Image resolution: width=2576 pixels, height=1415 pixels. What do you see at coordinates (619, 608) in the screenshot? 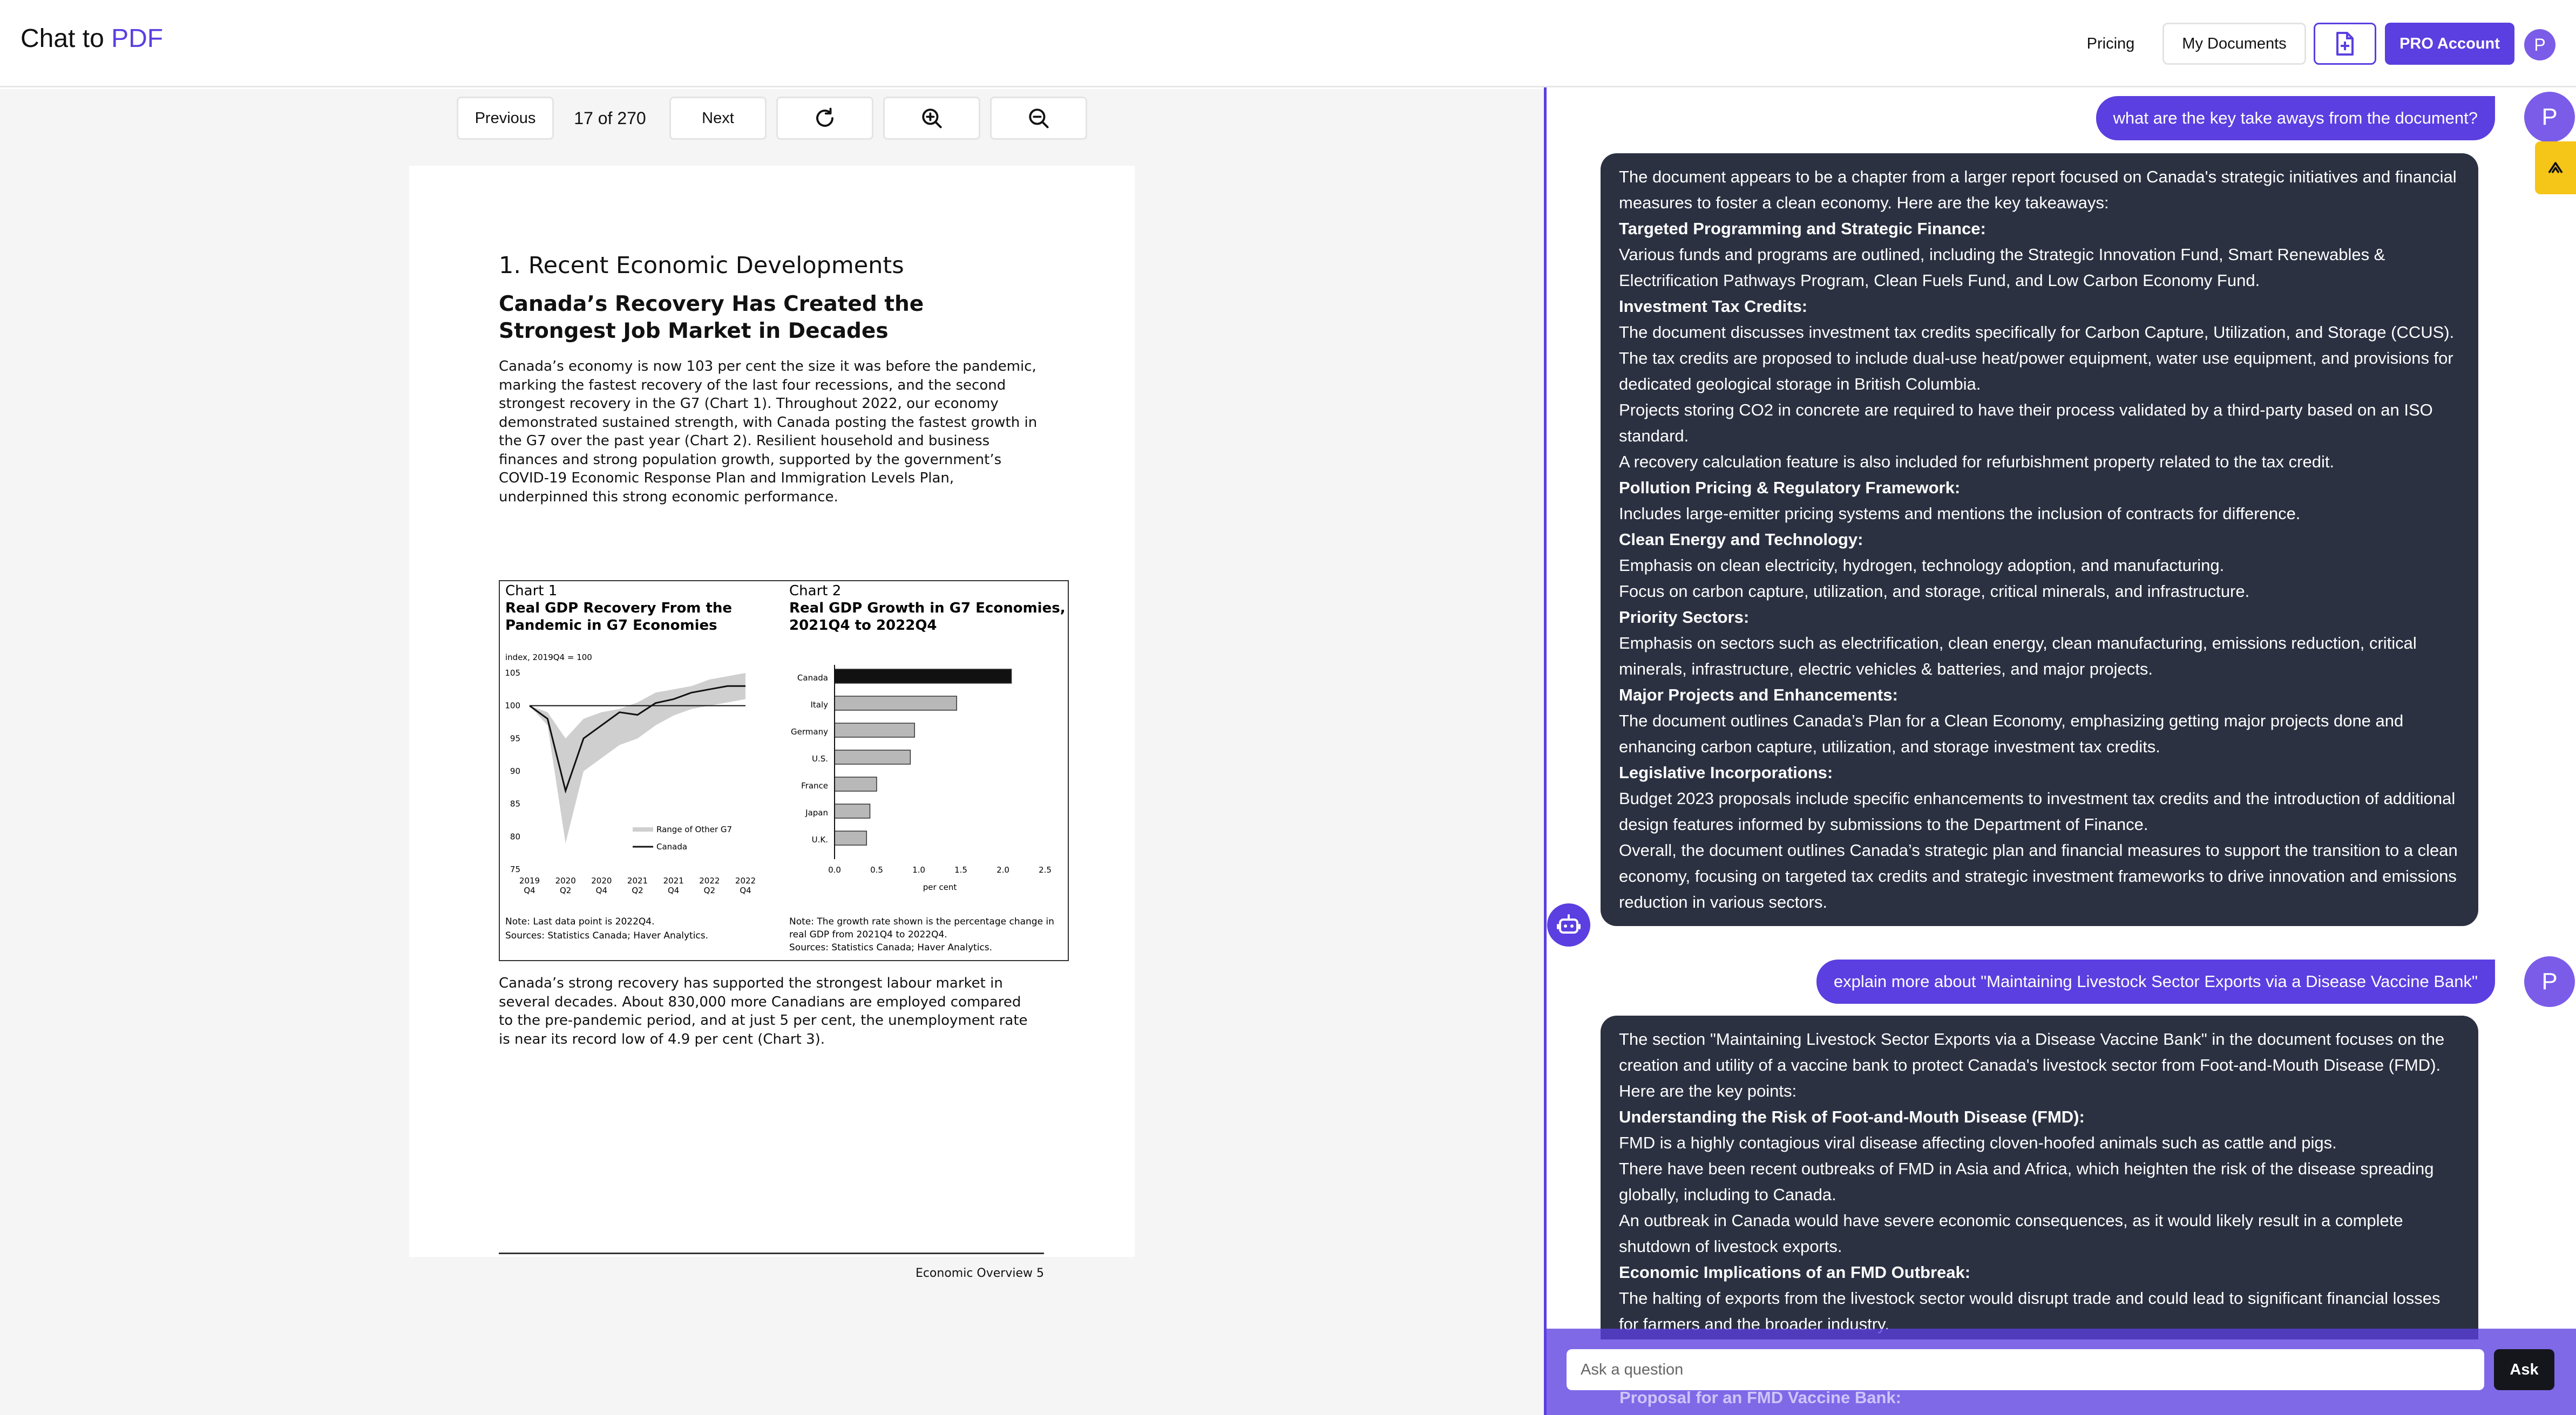
I see `chart1-title: Real GDP Recovery From the` at bounding box center [619, 608].